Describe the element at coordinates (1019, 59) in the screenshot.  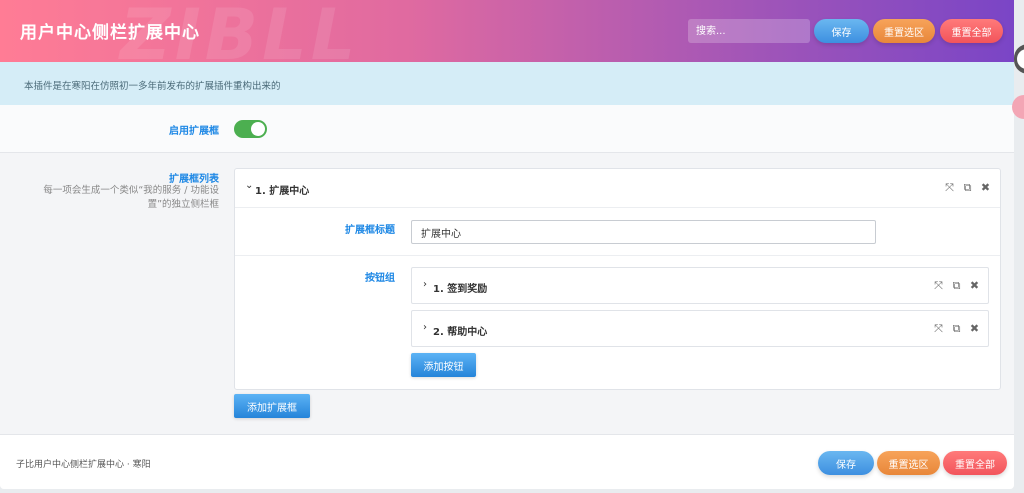
I see `floating-tool-icon` at that location.